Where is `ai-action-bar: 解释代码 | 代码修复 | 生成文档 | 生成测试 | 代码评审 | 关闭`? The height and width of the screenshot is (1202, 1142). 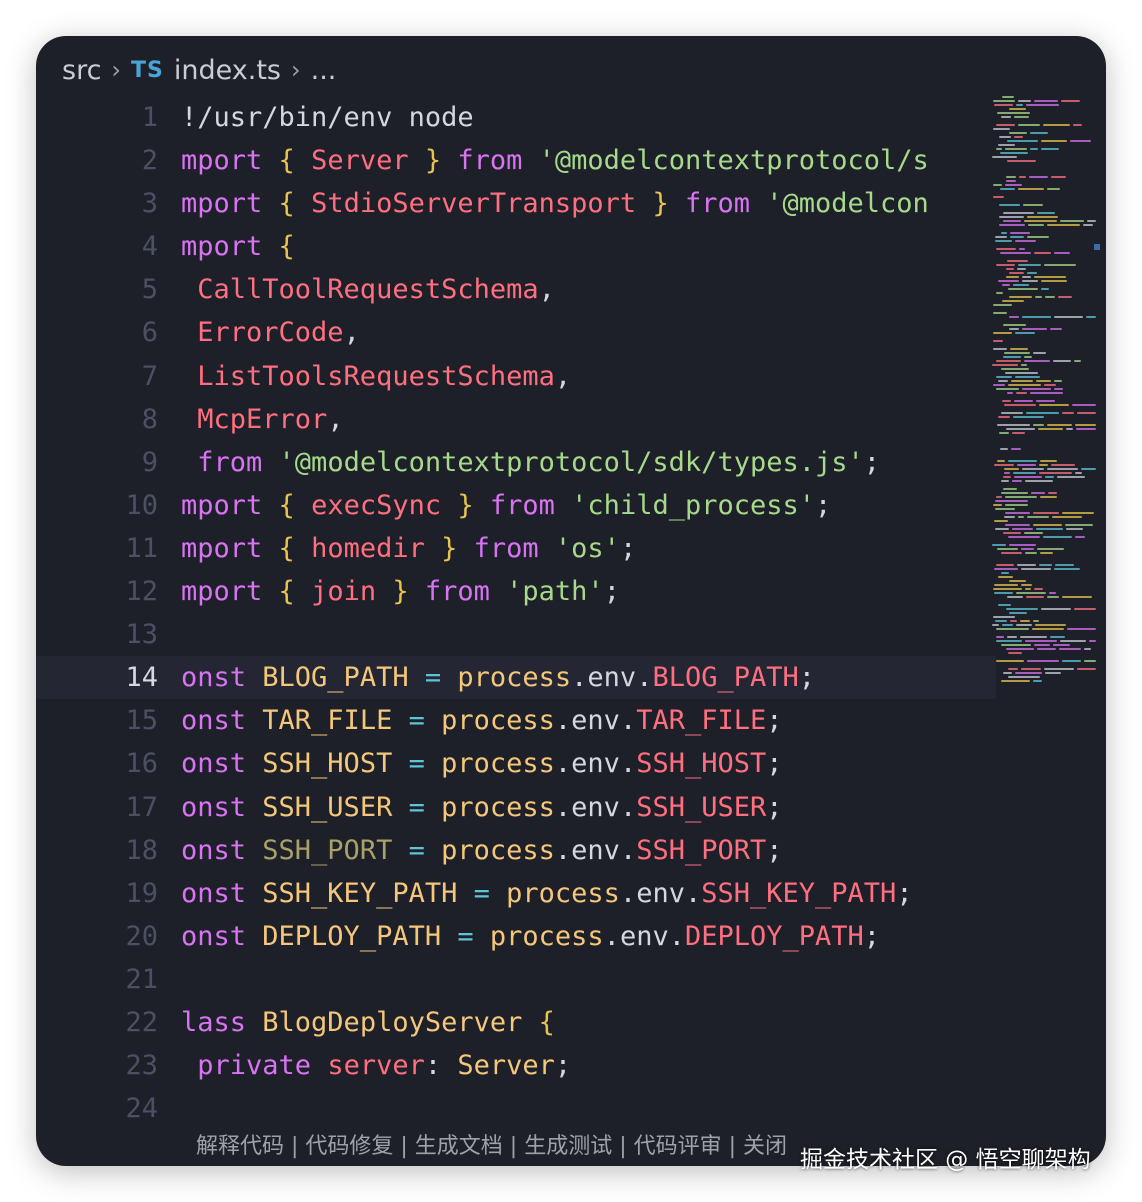
ai-action-bar: 解释代码 | 代码修复 | 生成文档 | 生成测试 | 代码评审 | 关闭 is located at coordinates (491, 1147).